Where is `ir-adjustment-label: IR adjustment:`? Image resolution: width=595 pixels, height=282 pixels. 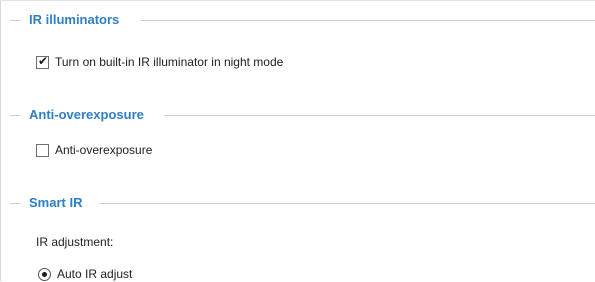
ir-adjustment-label: IR adjustment: is located at coordinates (75, 242).